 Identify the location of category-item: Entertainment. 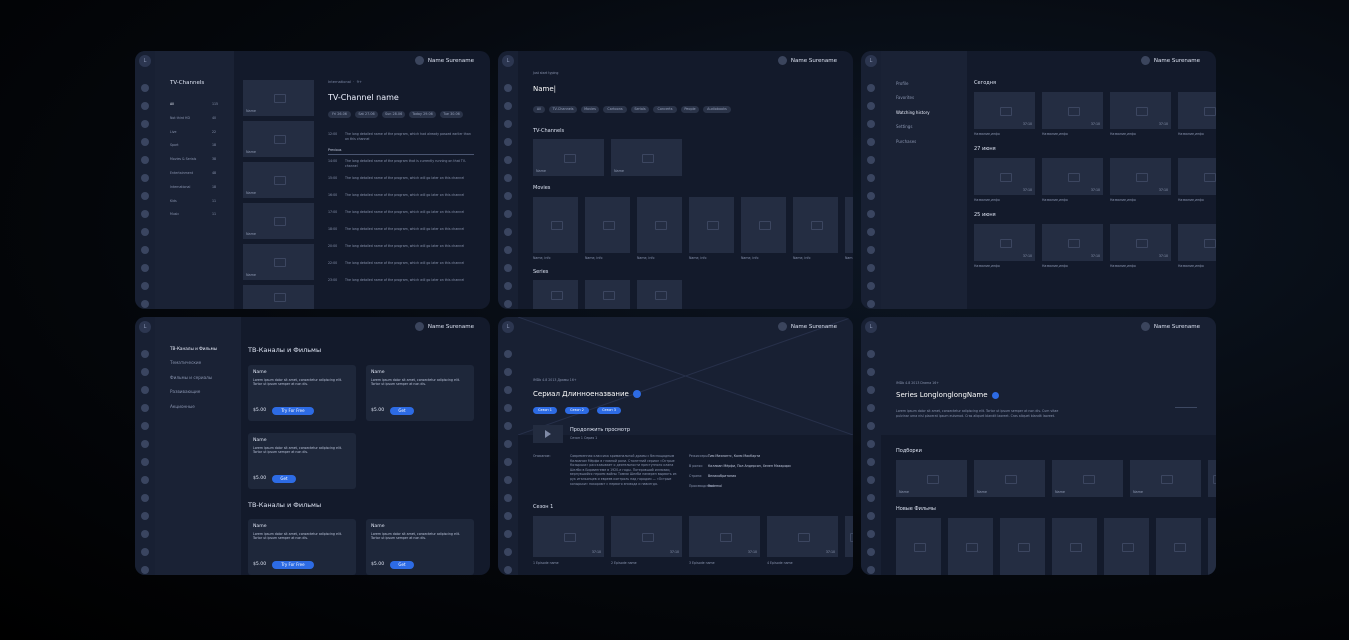
(181, 173).